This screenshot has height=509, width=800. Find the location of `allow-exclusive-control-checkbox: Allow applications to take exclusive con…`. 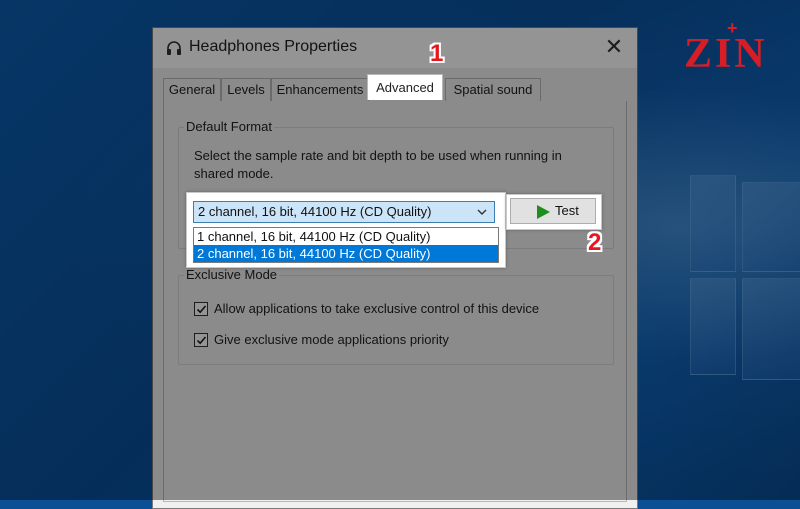

allow-exclusive-control-checkbox: Allow applications to take exclusive con… is located at coordinates (394, 310).